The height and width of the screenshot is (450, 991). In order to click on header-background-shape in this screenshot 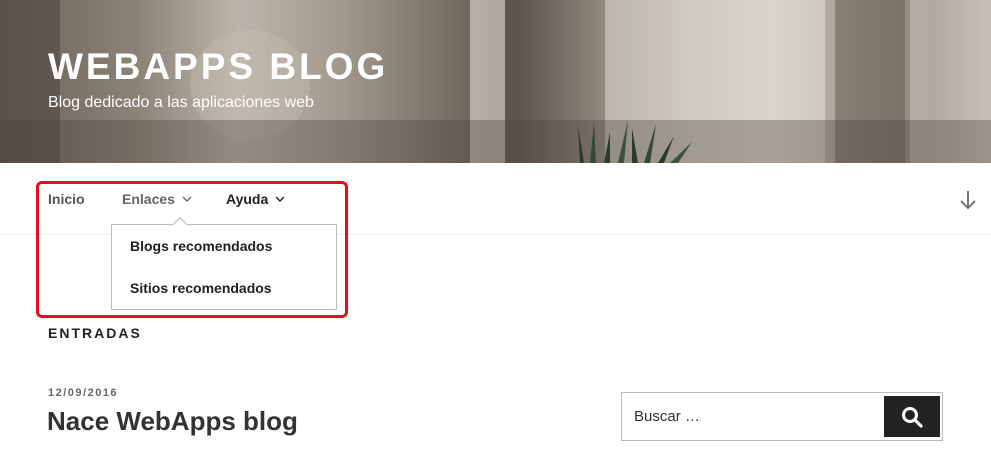, I will do `click(495, 141)`.